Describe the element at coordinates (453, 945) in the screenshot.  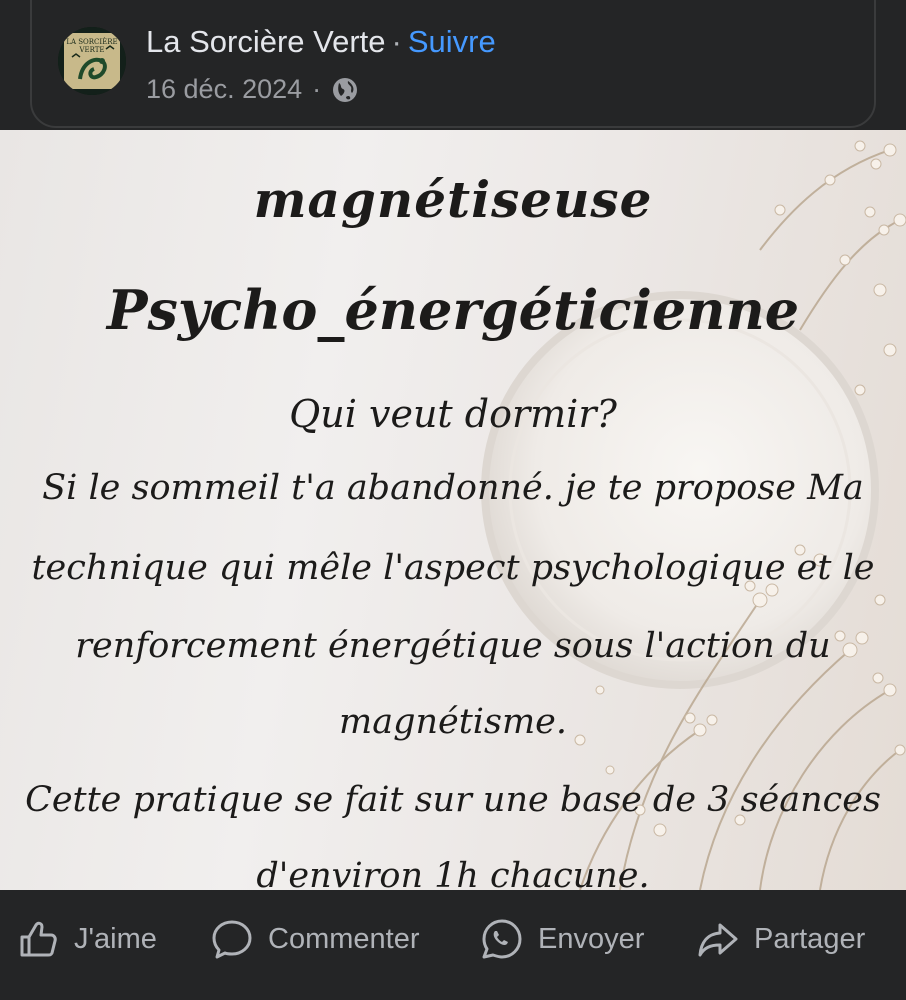
I see `post-action-bar: J'aime Commenter Envoyer Partager` at that location.